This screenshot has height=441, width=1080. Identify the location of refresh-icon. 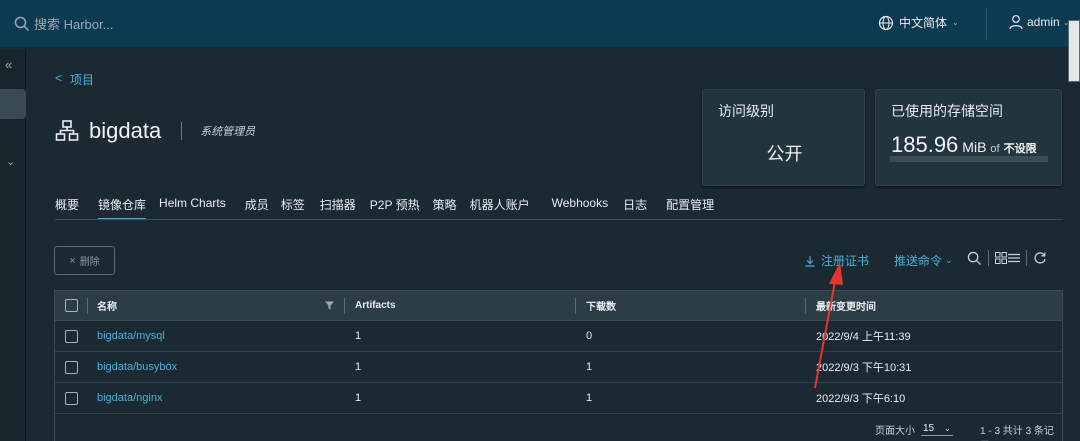
(1040, 258).